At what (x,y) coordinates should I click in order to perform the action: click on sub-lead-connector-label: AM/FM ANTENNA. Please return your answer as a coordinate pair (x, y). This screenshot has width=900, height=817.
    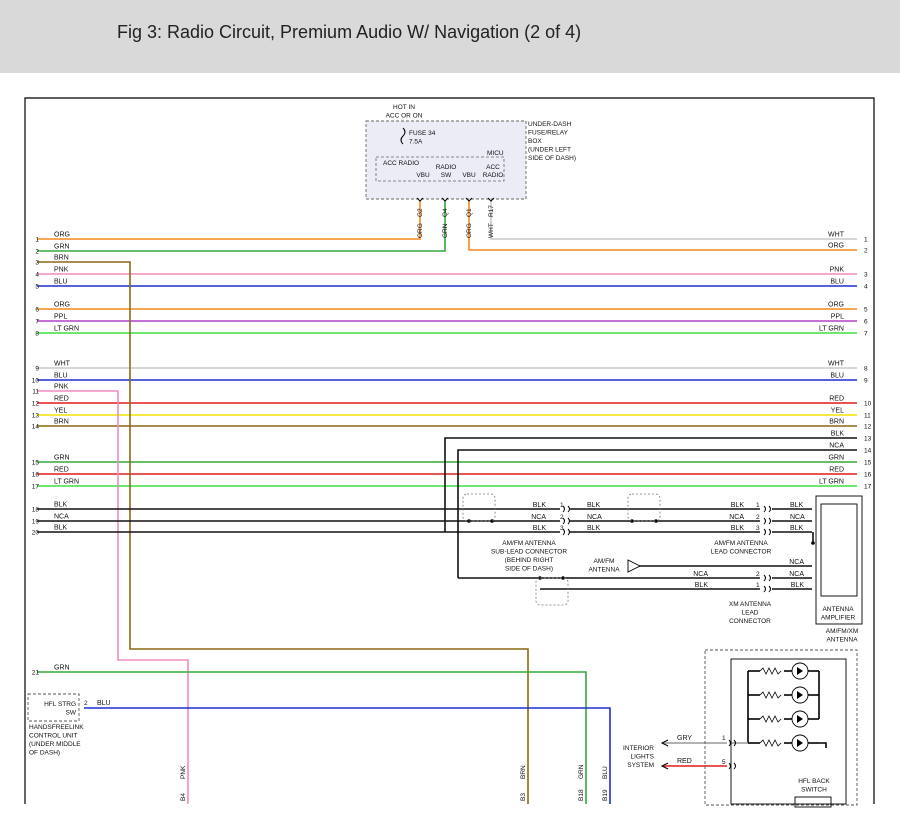
    Looking at the image, I should click on (529, 543).